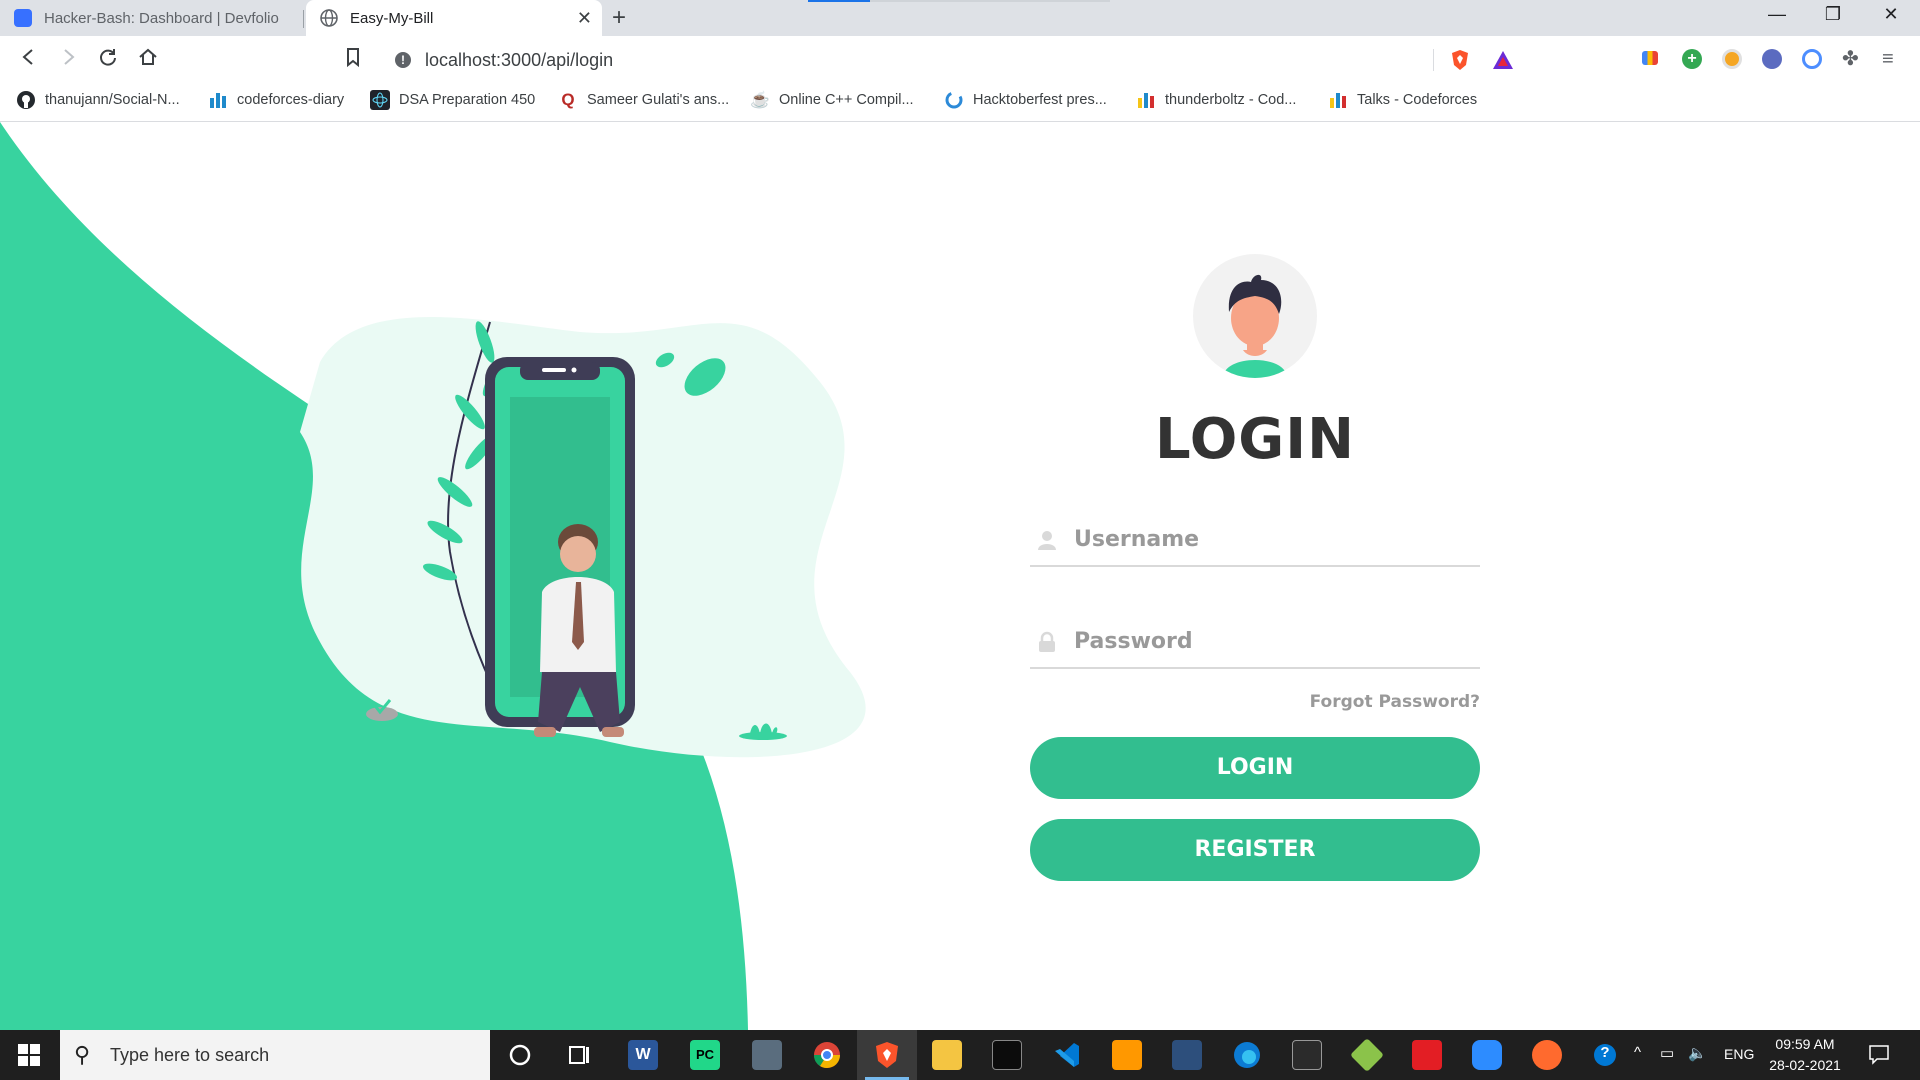 This screenshot has width=1920, height=1080. What do you see at coordinates (1402, 100) in the screenshot?
I see `bookmark-item: Talks - Codeforces` at bounding box center [1402, 100].